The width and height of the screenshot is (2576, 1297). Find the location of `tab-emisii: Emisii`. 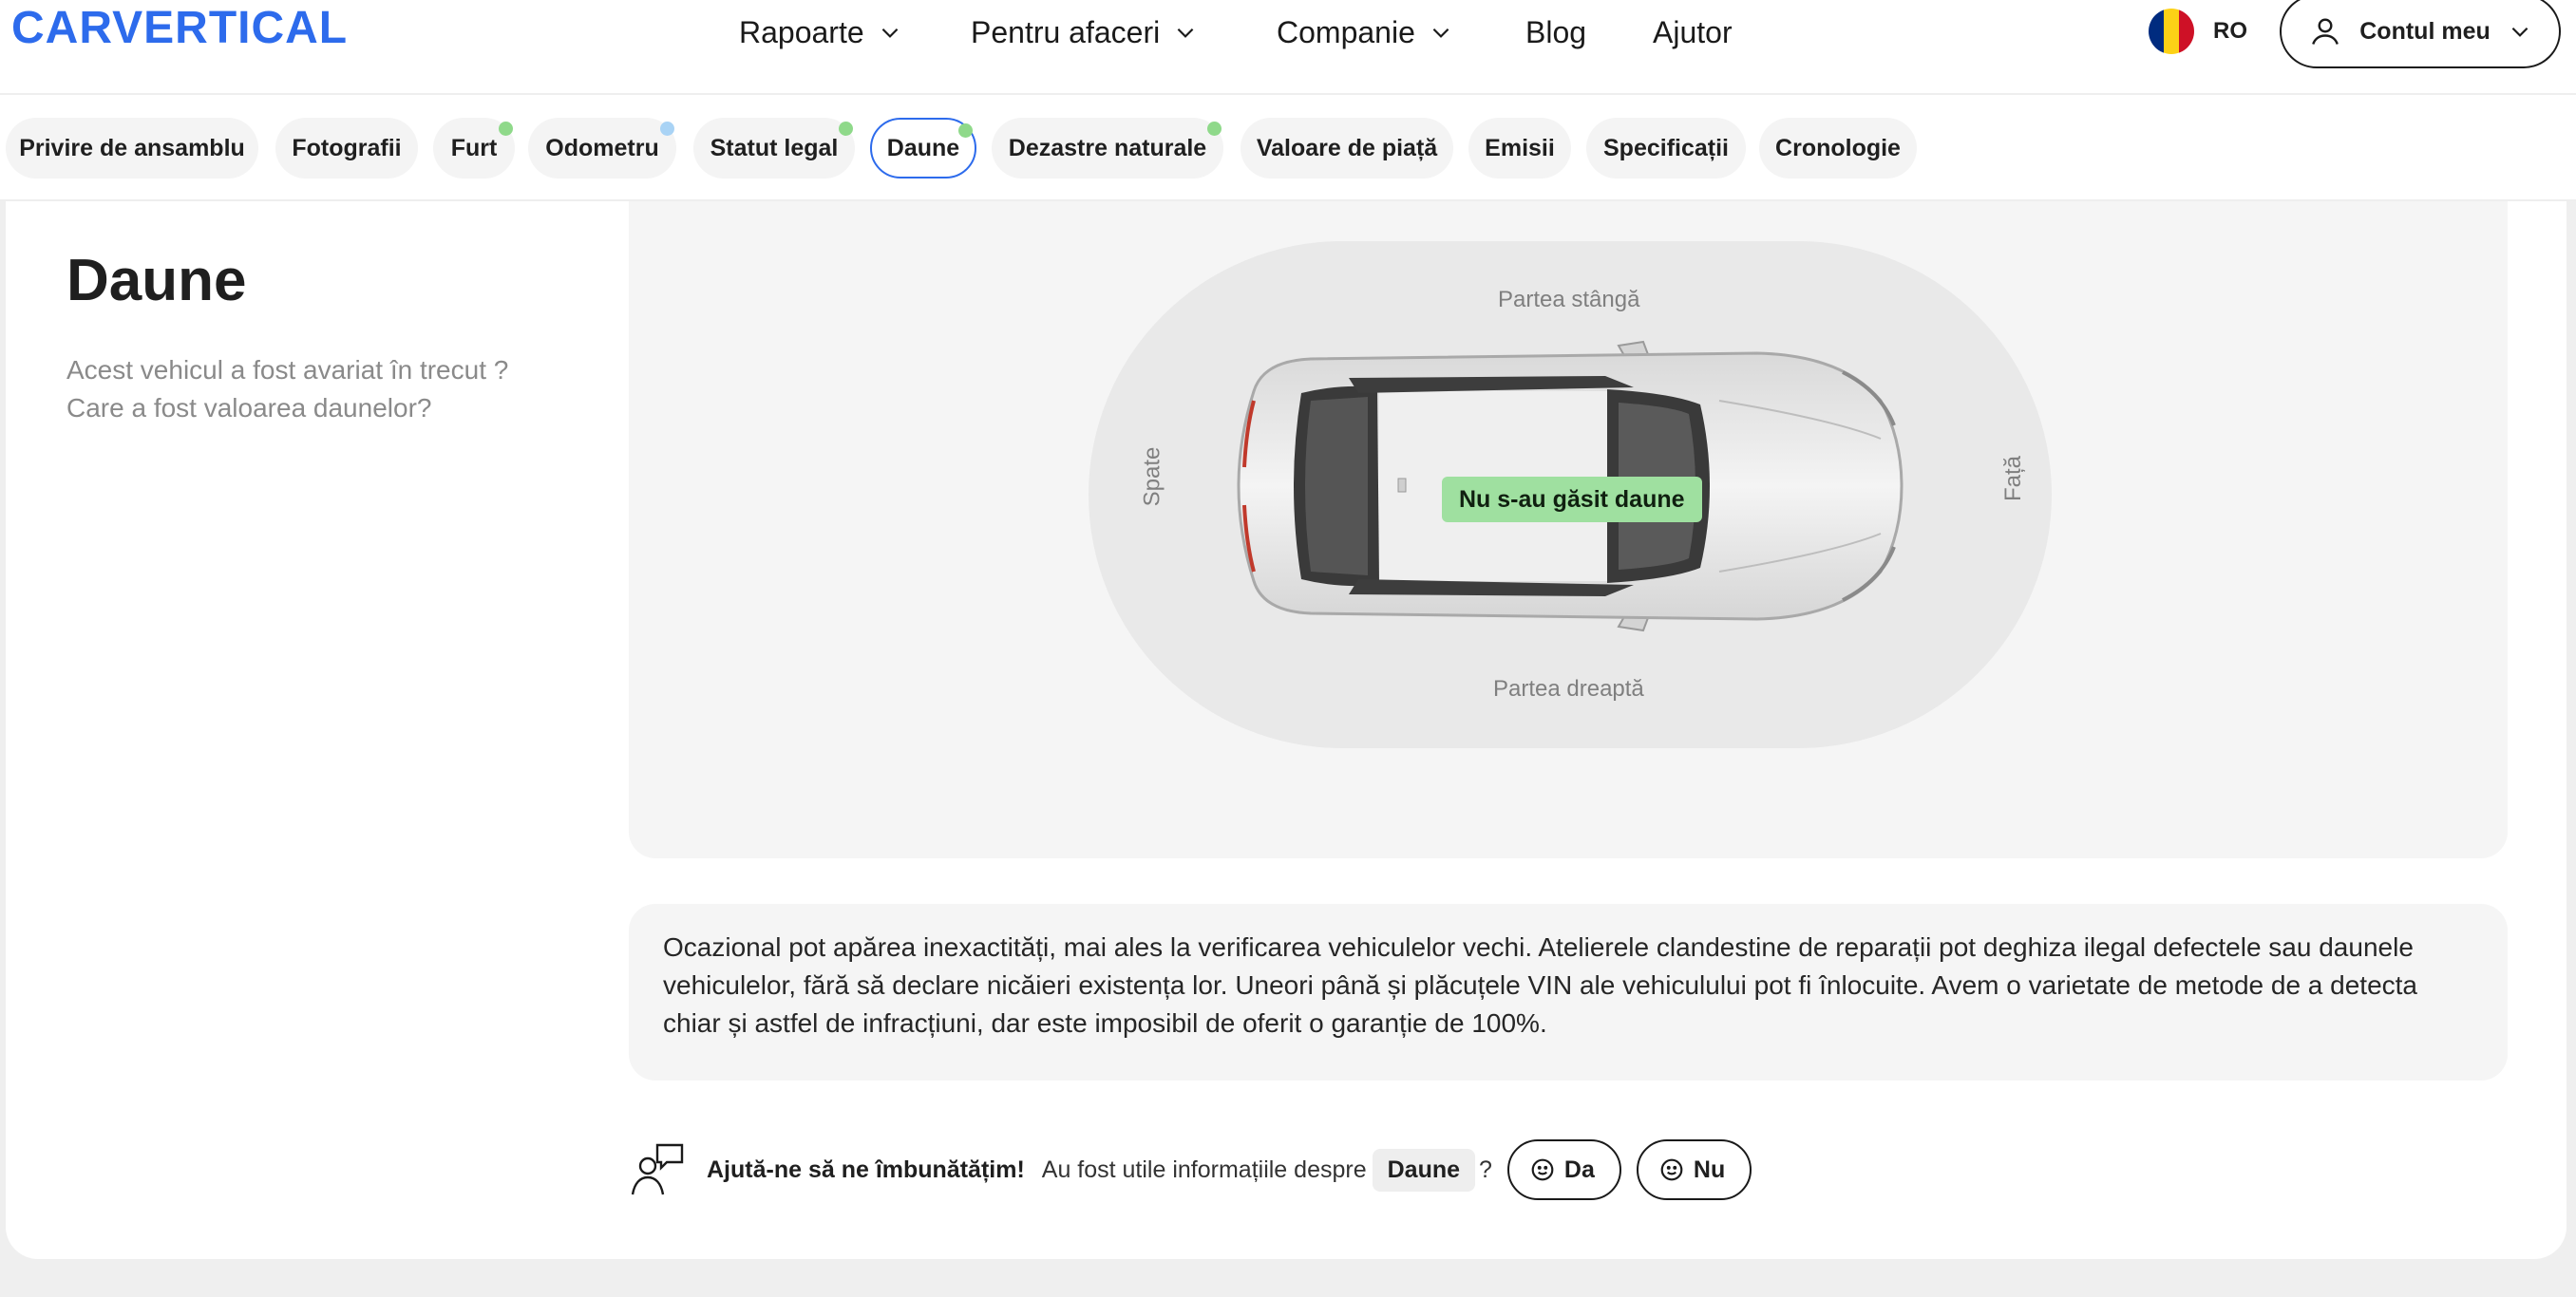

tab-emisii: Emisii is located at coordinates (1519, 148).